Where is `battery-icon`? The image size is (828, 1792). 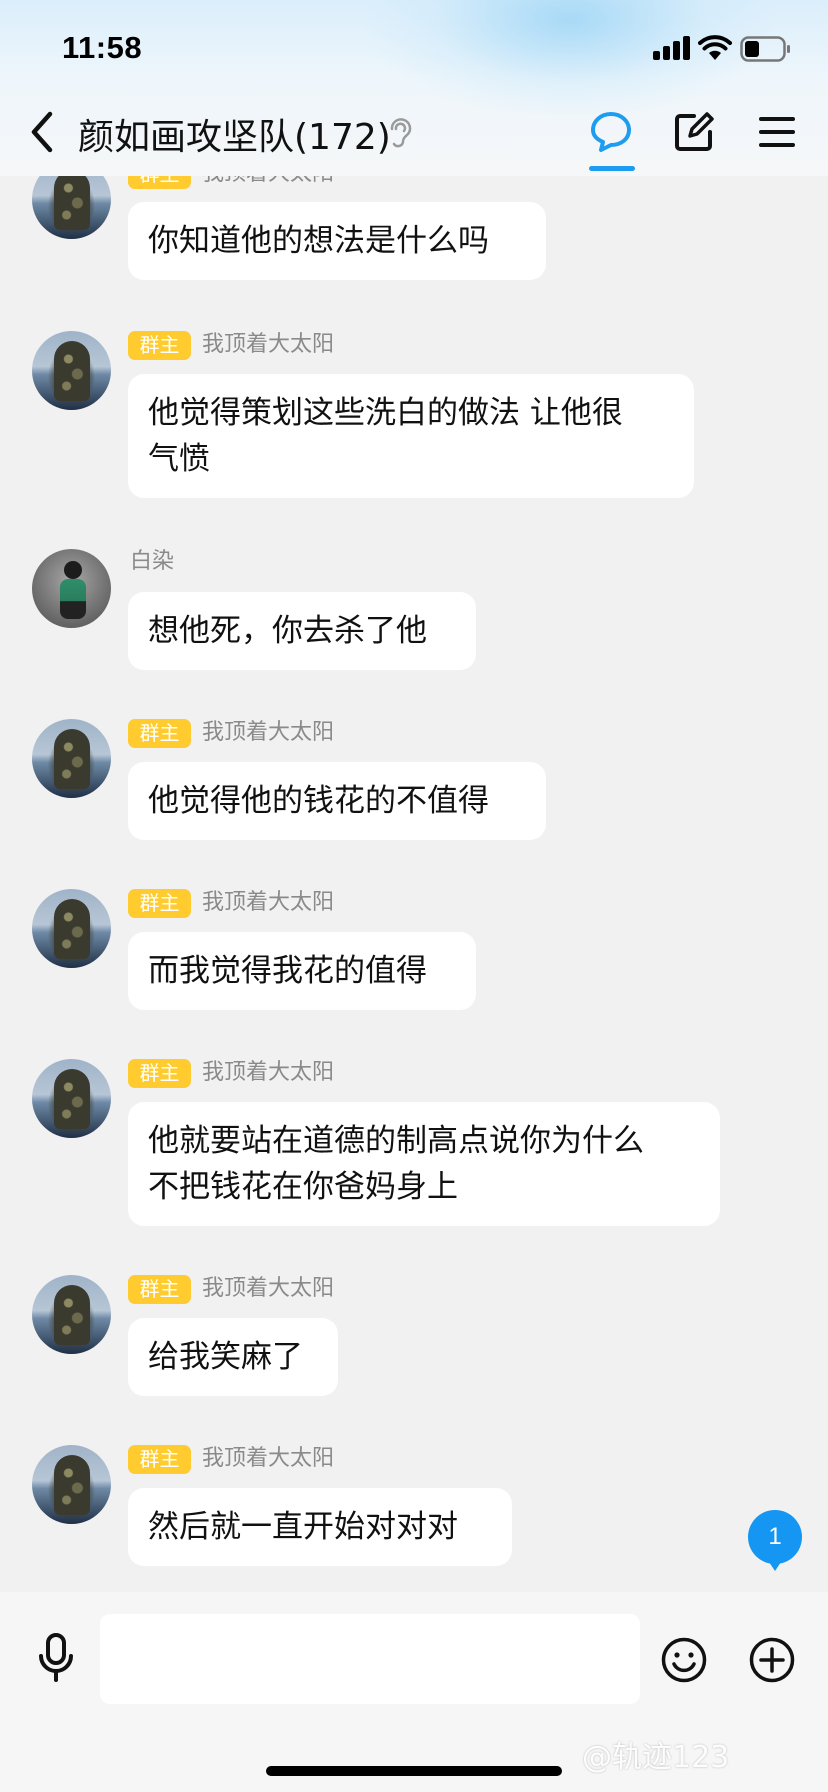 battery-icon is located at coordinates (765, 49).